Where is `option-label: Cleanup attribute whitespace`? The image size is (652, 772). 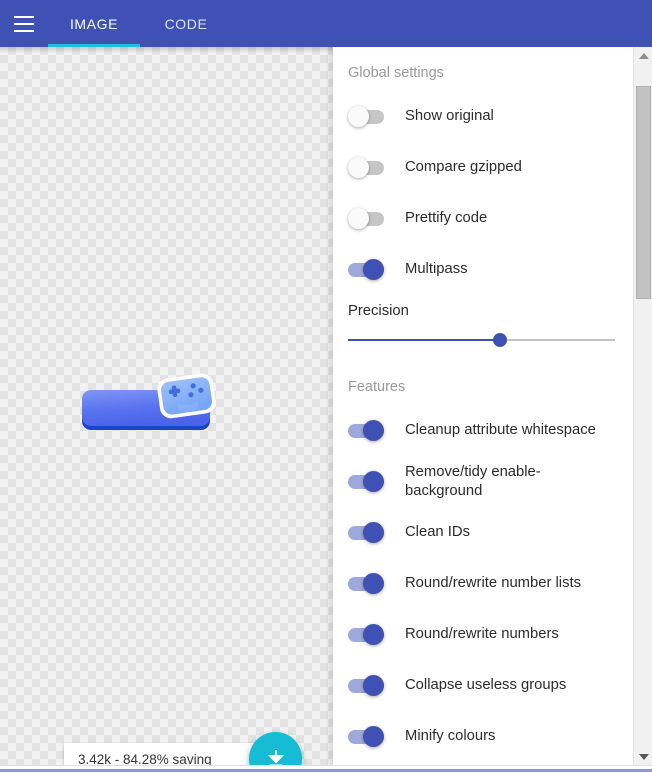 option-label: Cleanup attribute whitespace is located at coordinates (500, 430).